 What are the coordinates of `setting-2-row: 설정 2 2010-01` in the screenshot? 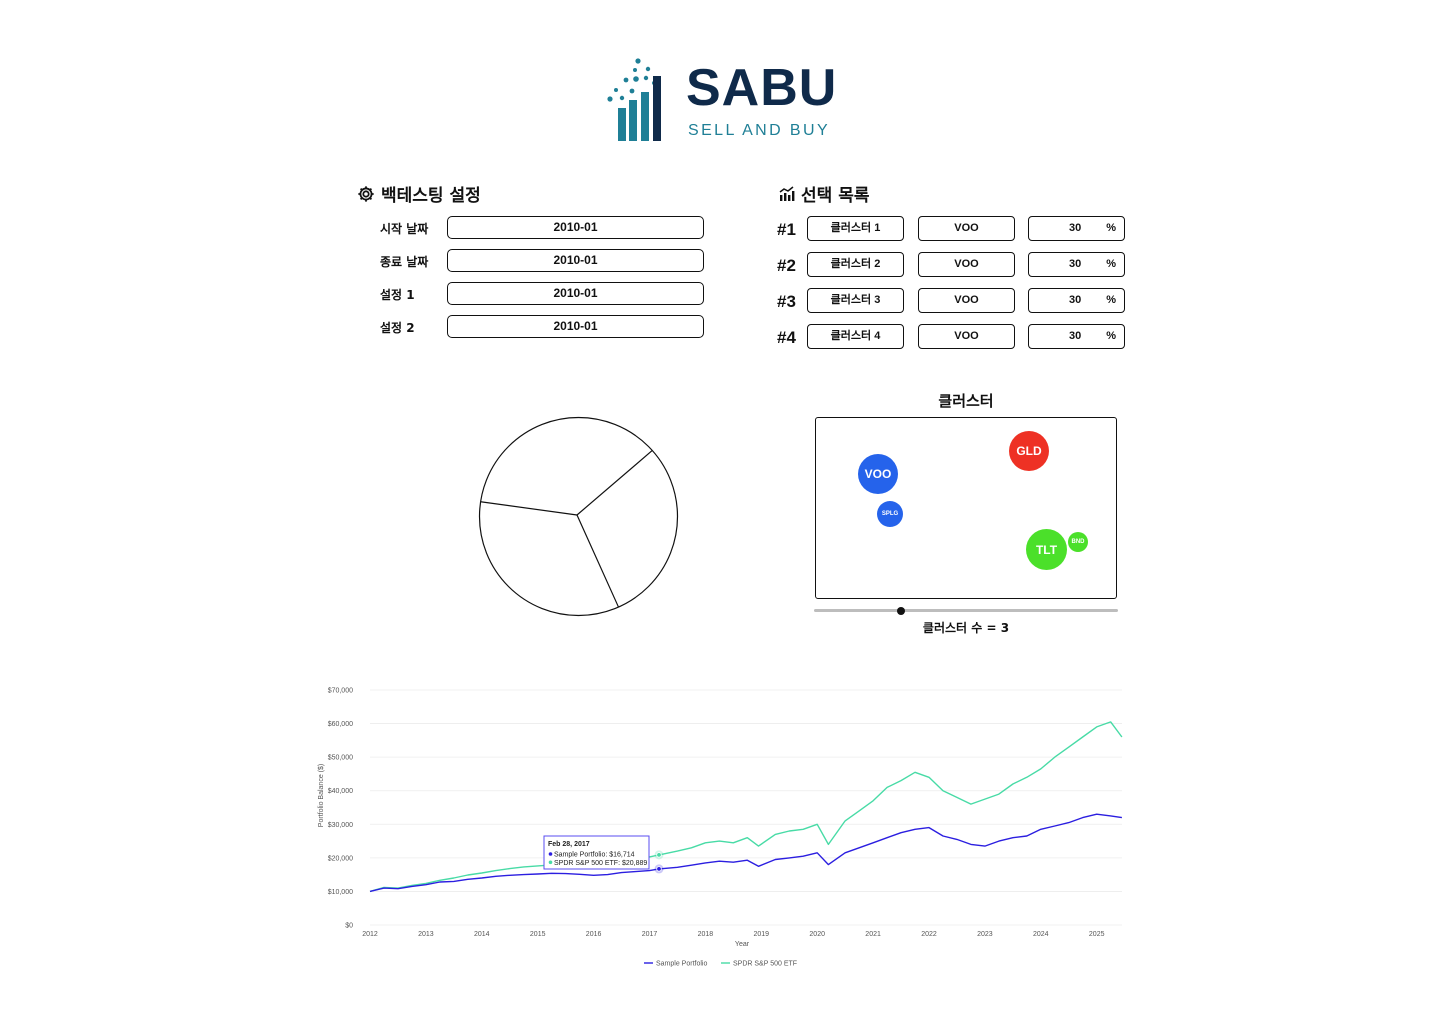 It's located at (543, 327).